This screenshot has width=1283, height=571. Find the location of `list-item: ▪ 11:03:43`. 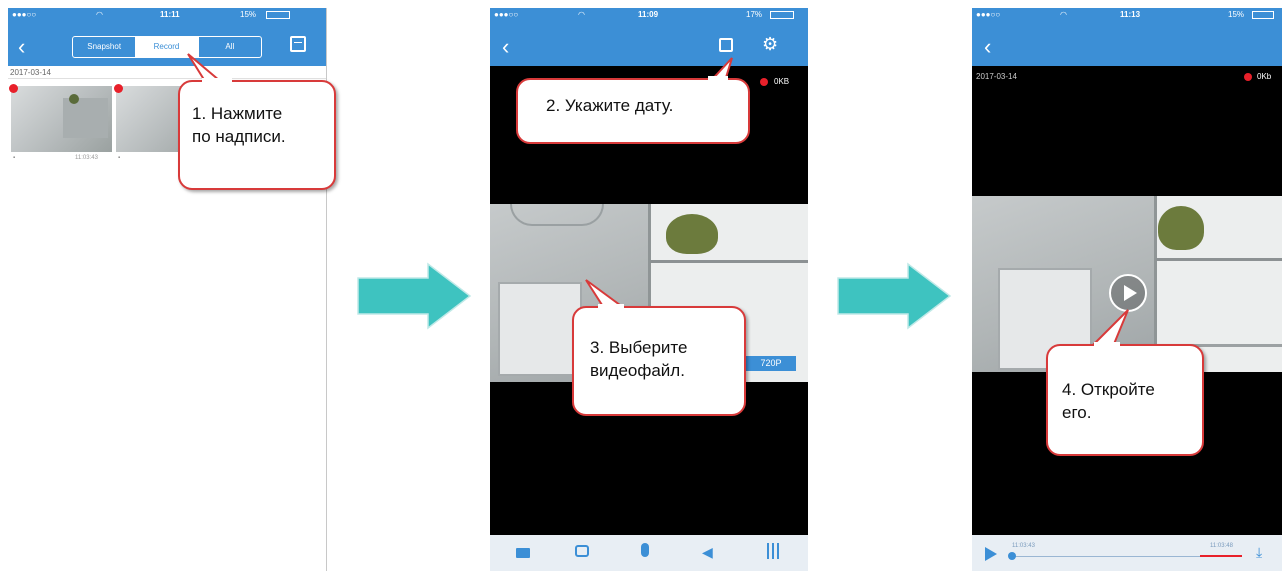

list-item: ▪ 11:03:43 is located at coordinates (60, 122).